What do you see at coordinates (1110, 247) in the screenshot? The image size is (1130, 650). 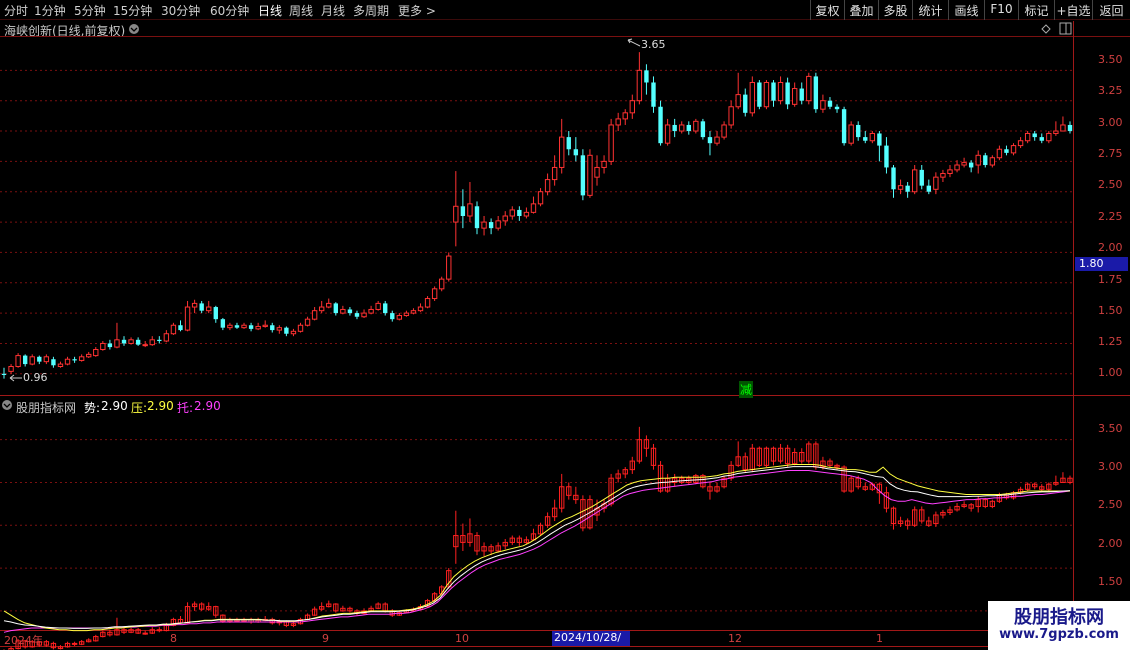 I see `price-tick: 2.00` at bounding box center [1110, 247].